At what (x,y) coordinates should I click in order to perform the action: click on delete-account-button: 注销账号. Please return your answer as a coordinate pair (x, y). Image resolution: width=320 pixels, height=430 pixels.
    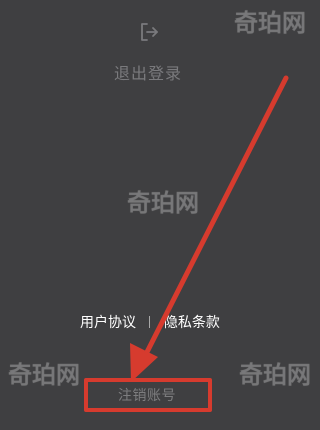
    Looking at the image, I should click on (147, 395).